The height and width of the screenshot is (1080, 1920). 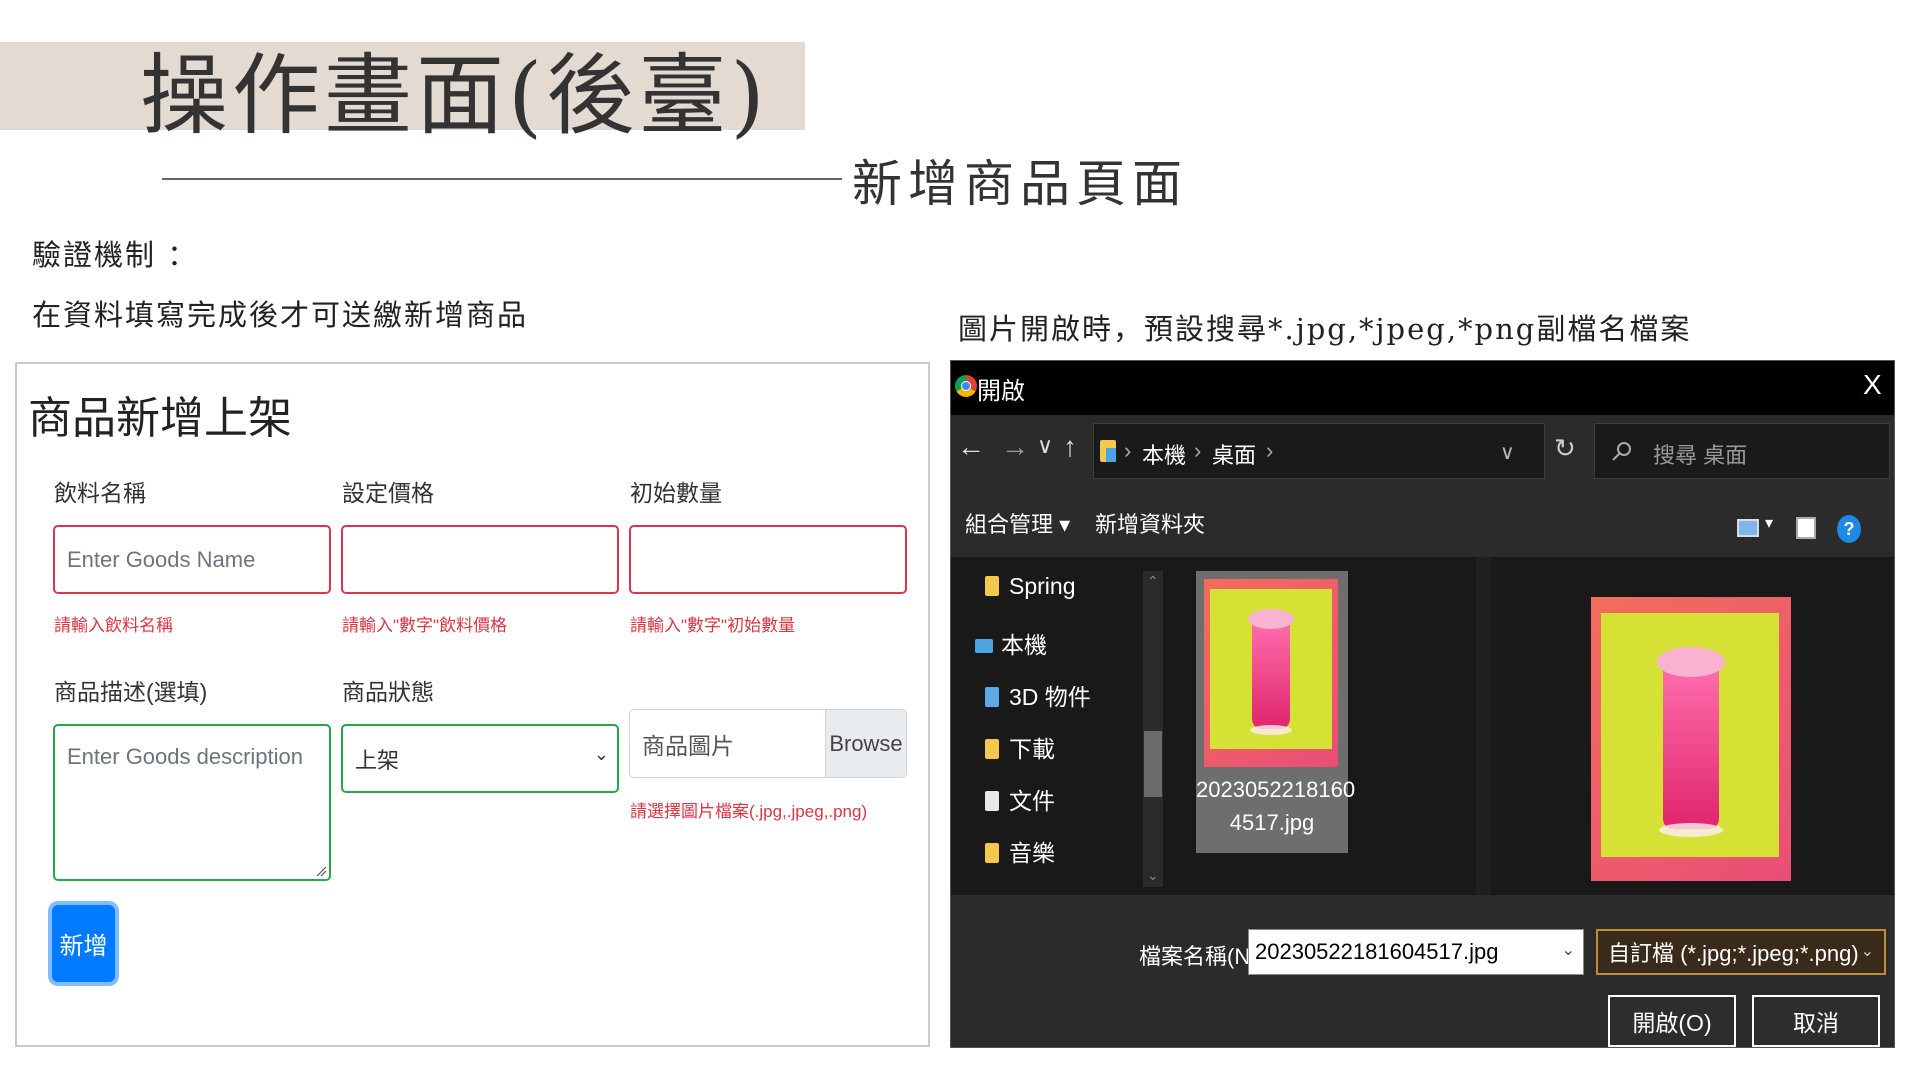 I want to click on nav-item-label: 下載, so click(x=1032, y=749).